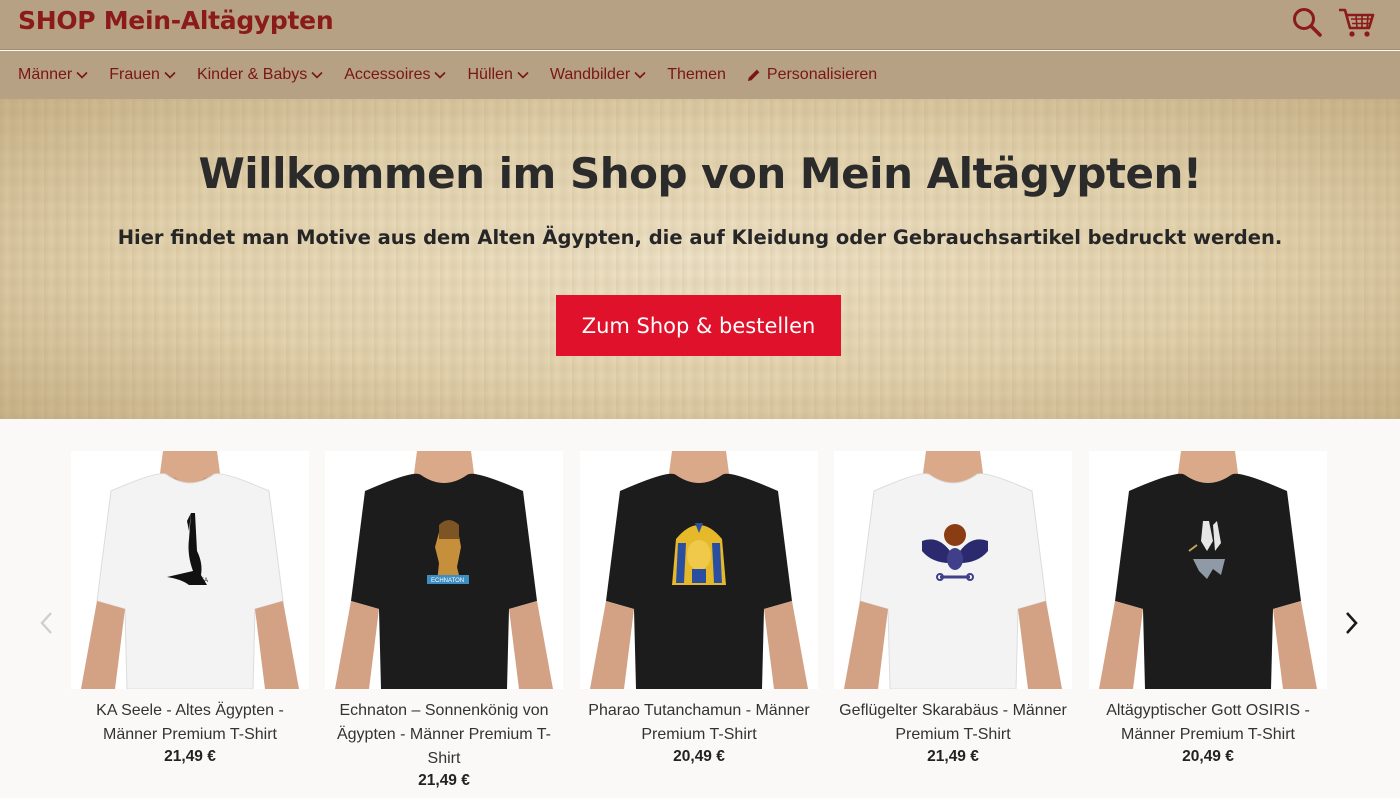 This screenshot has height=798, width=1400. Describe the element at coordinates (698, 325) in the screenshot. I see `shop-cta-button: Zum Shop & bestellen` at that location.